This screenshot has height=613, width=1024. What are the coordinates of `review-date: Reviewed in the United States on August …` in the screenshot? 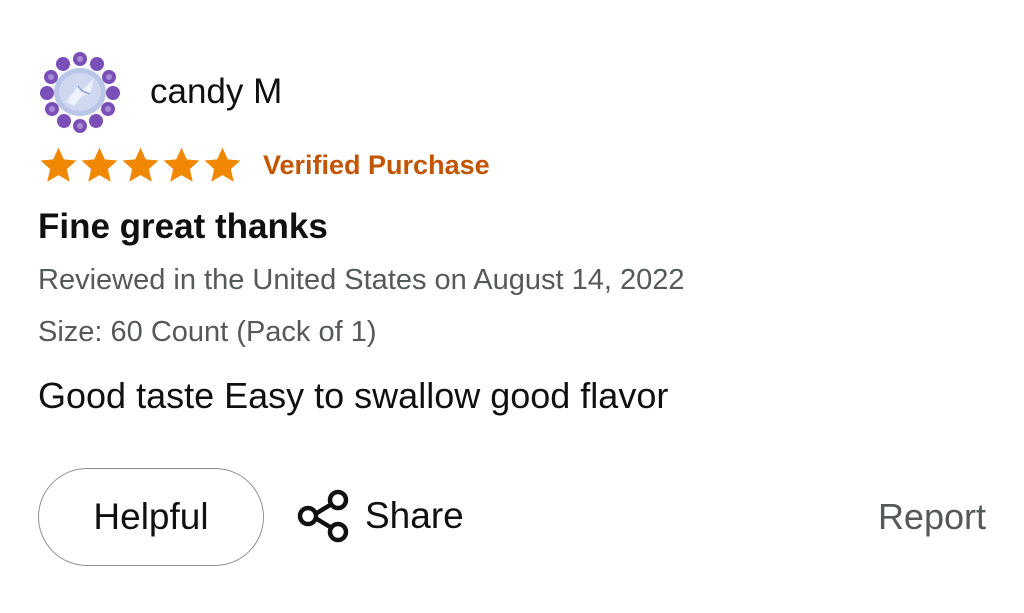 It's located at (361, 280).